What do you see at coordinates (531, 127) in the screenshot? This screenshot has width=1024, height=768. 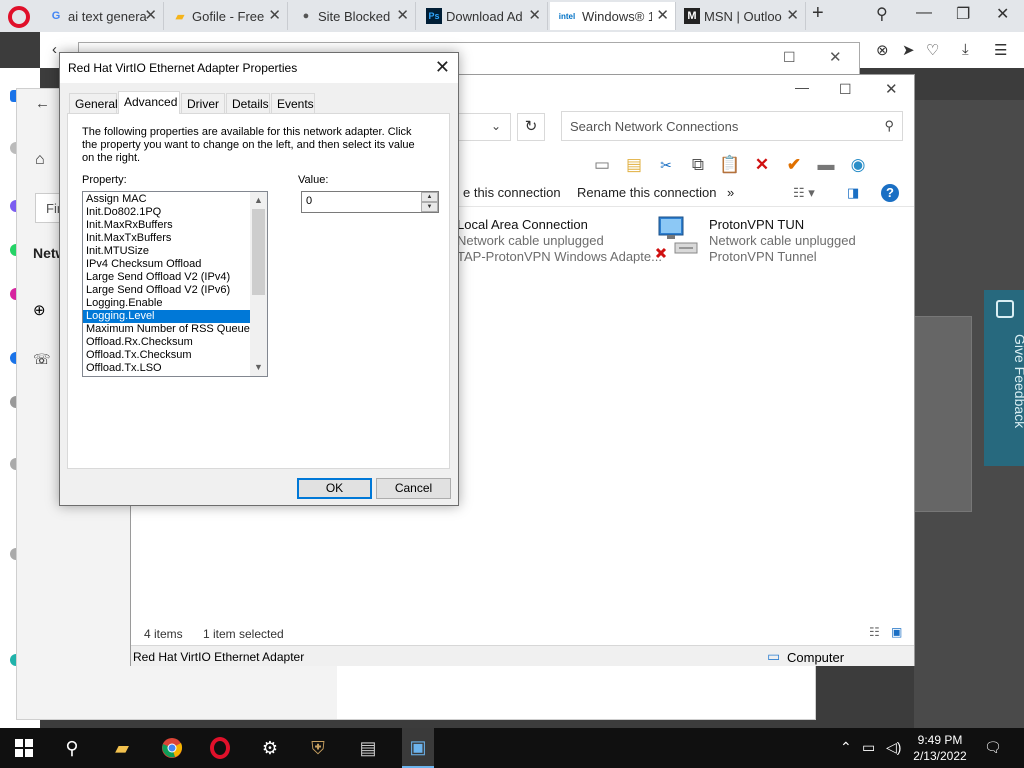 I see `refresh-button: ↻` at bounding box center [531, 127].